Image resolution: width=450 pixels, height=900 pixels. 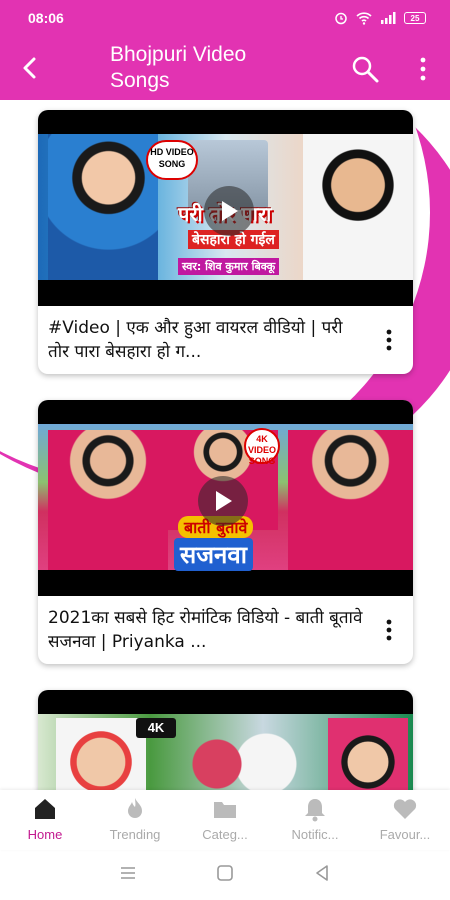 What do you see at coordinates (364, 18) in the screenshot?
I see `wifi-icon` at bounding box center [364, 18].